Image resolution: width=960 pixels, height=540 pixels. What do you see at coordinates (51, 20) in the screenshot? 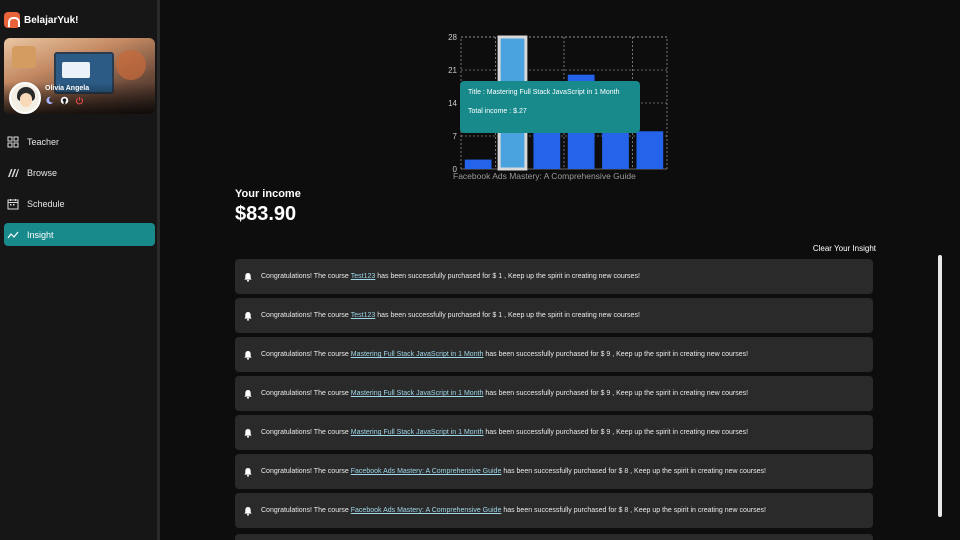
I see `brand-name: BelajarYuk!` at bounding box center [51, 20].